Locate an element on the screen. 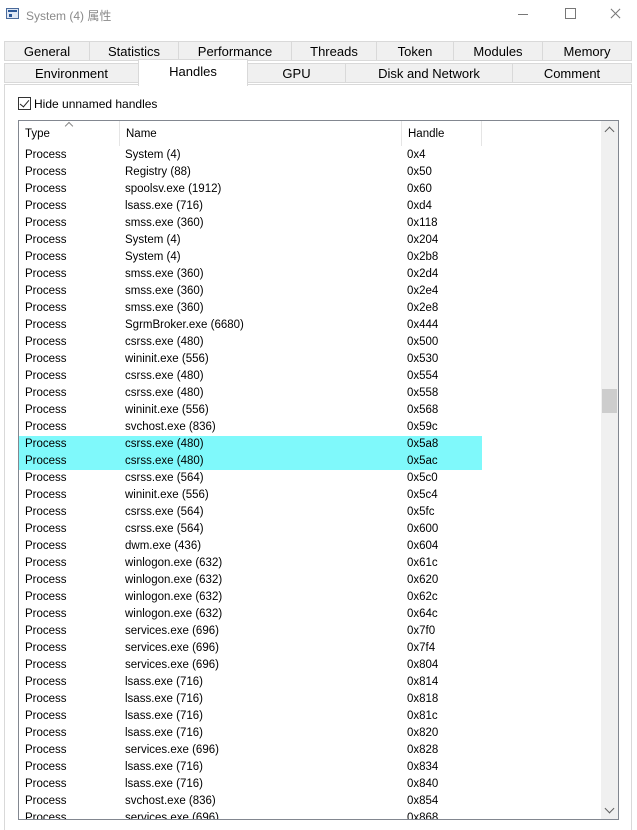 The height and width of the screenshot is (830, 637). table-row: Process csrss.exe (480) 0x5ac is located at coordinates (310, 461).